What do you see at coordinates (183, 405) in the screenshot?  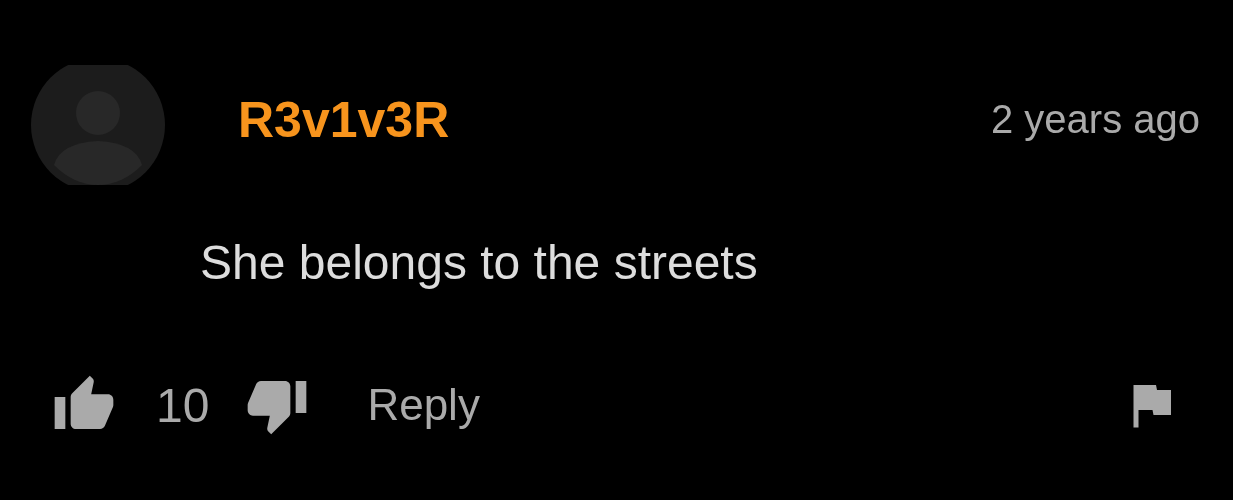 I see `like-count: 10` at bounding box center [183, 405].